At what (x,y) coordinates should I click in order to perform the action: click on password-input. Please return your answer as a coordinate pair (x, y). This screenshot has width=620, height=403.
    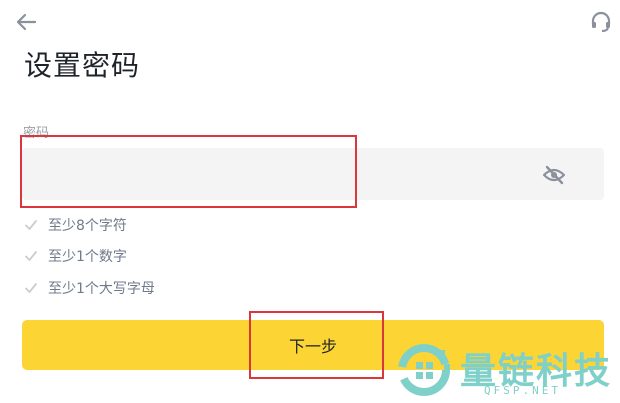
    Looking at the image, I should click on (284, 175).